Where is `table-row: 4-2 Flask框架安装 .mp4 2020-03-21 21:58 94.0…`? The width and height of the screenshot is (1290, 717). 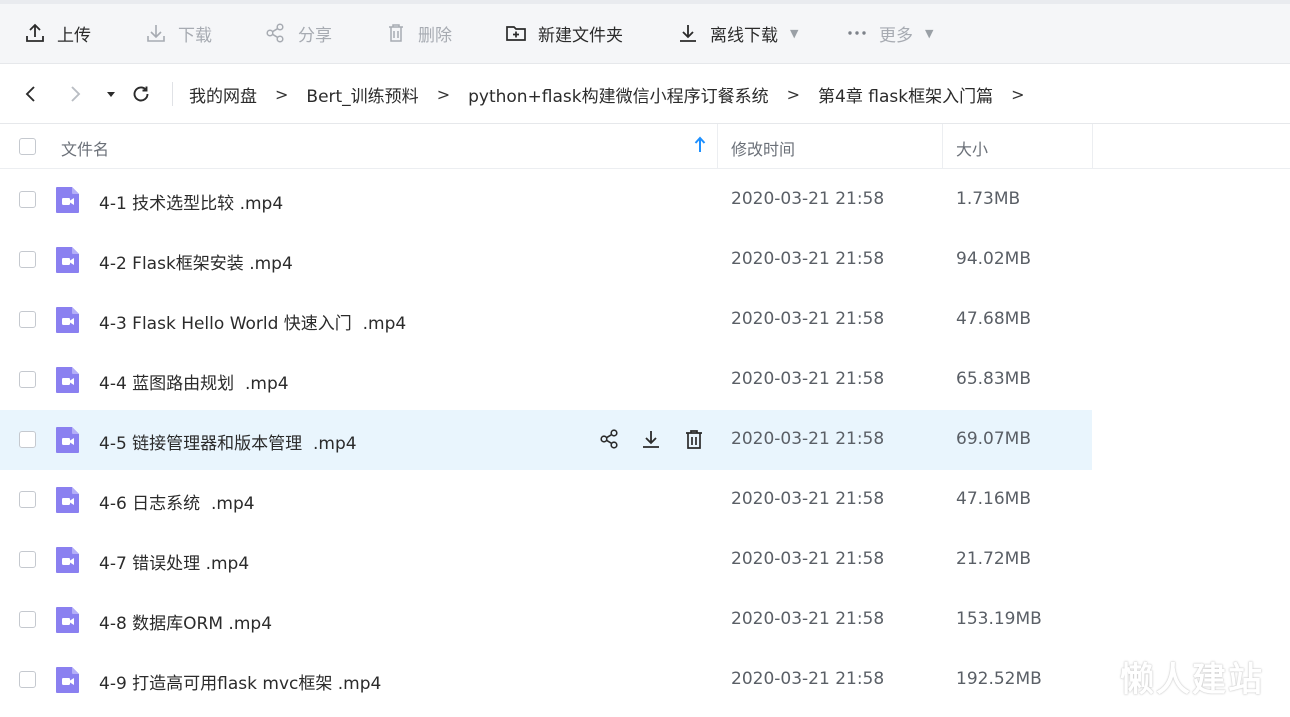 table-row: 4-2 Flask框架安装 .mp4 2020-03-21 21:58 94.0… is located at coordinates (546, 260).